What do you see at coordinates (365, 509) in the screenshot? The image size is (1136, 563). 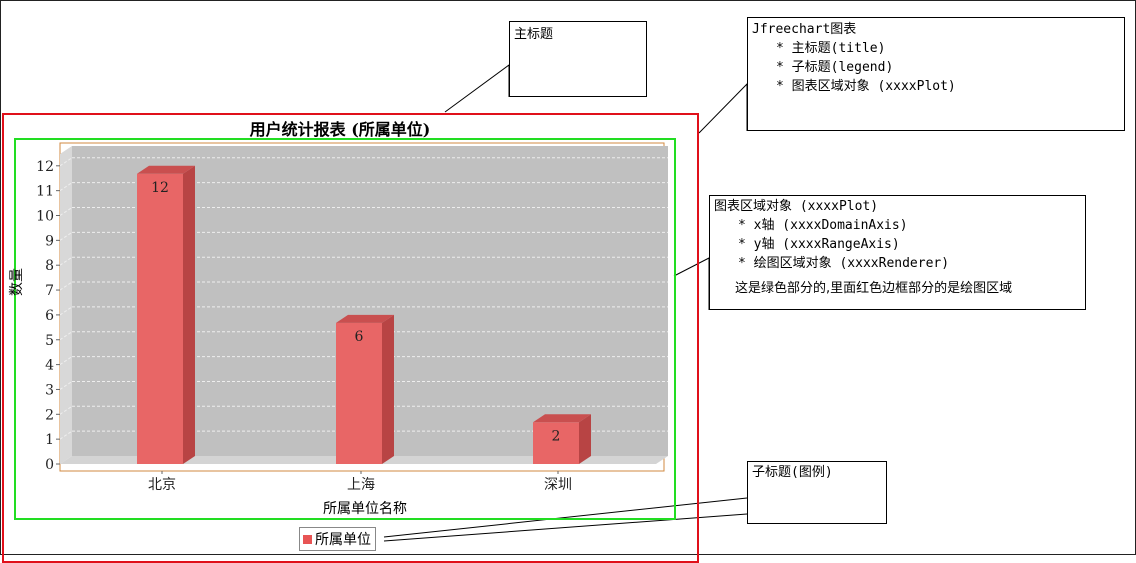 I see `x-axis-label: 所属单位名称` at bounding box center [365, 509].